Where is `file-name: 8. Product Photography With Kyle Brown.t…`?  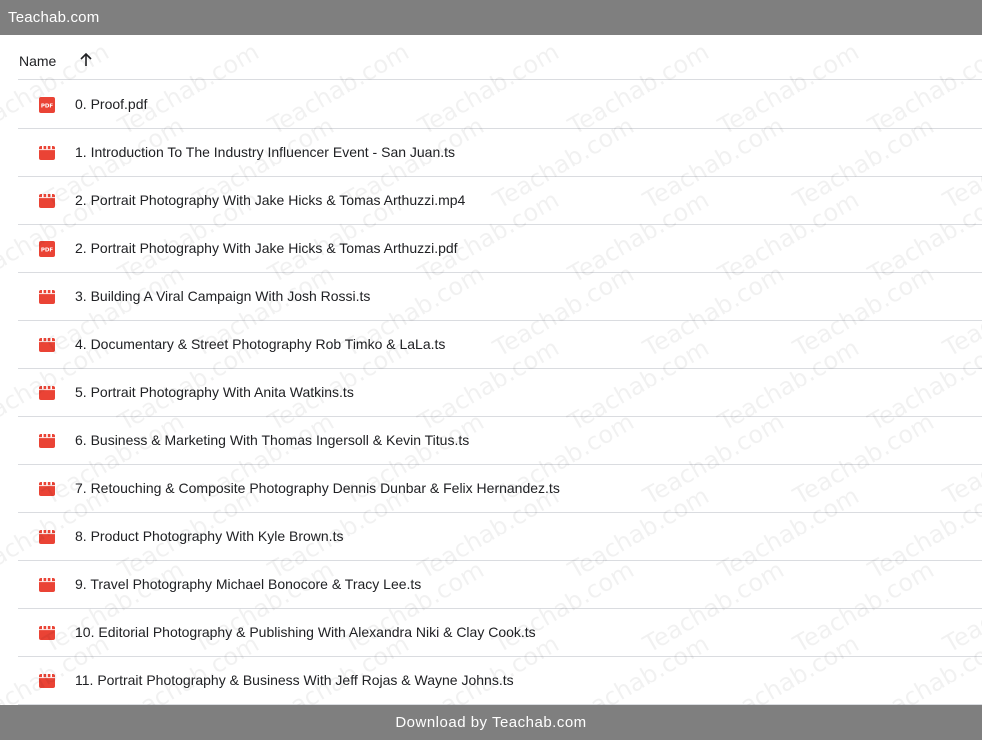 file-name: 8. Product Photography With Kyle Brown.t… is located at coordinates (209, 536).